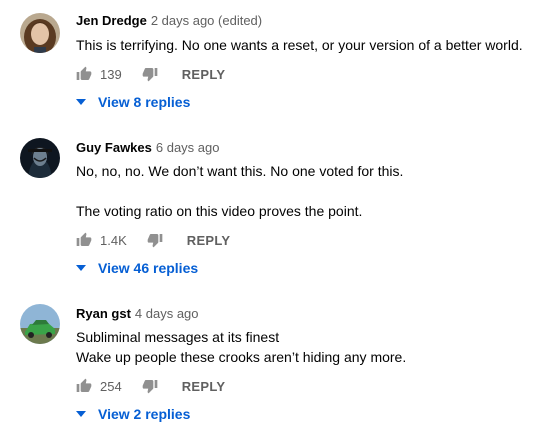  Describe the element at coordinates (144, 102) in the screenshot. I see `view-replies-label: View 8 replies` at that location.